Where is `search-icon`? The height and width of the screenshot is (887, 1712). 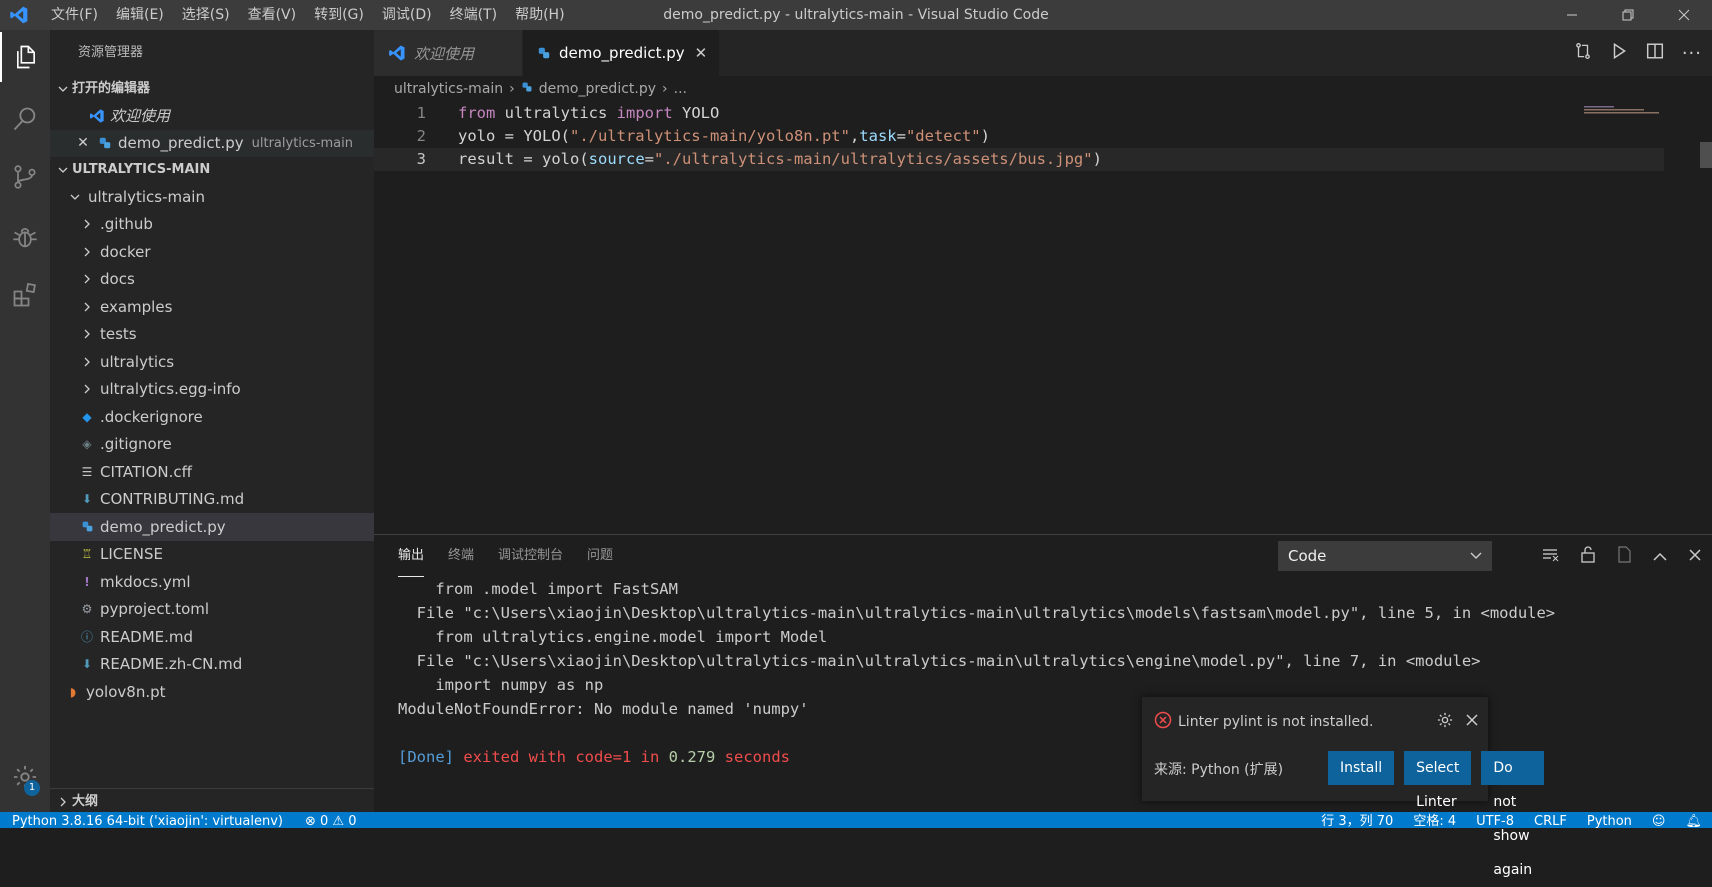 search-icon is located at coordinates (25, 119).